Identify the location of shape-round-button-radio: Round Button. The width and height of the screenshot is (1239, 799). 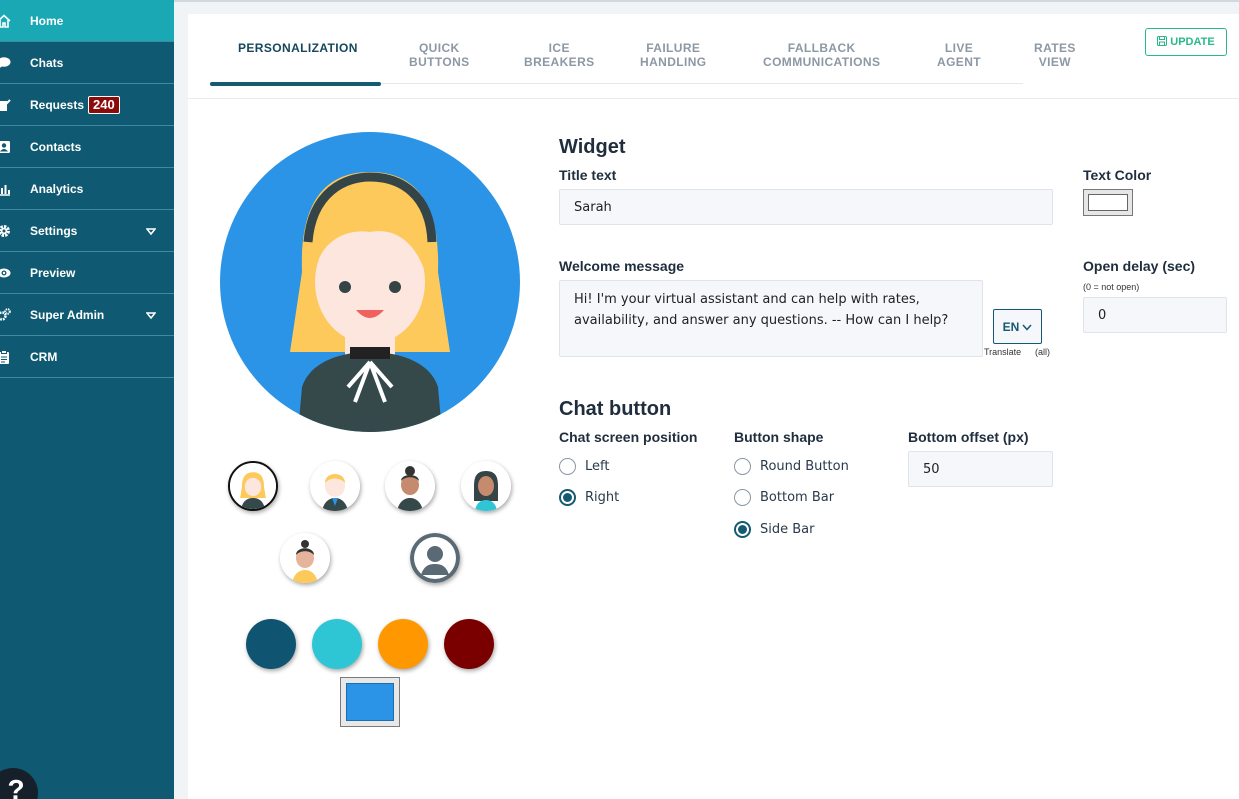
(791, 466).